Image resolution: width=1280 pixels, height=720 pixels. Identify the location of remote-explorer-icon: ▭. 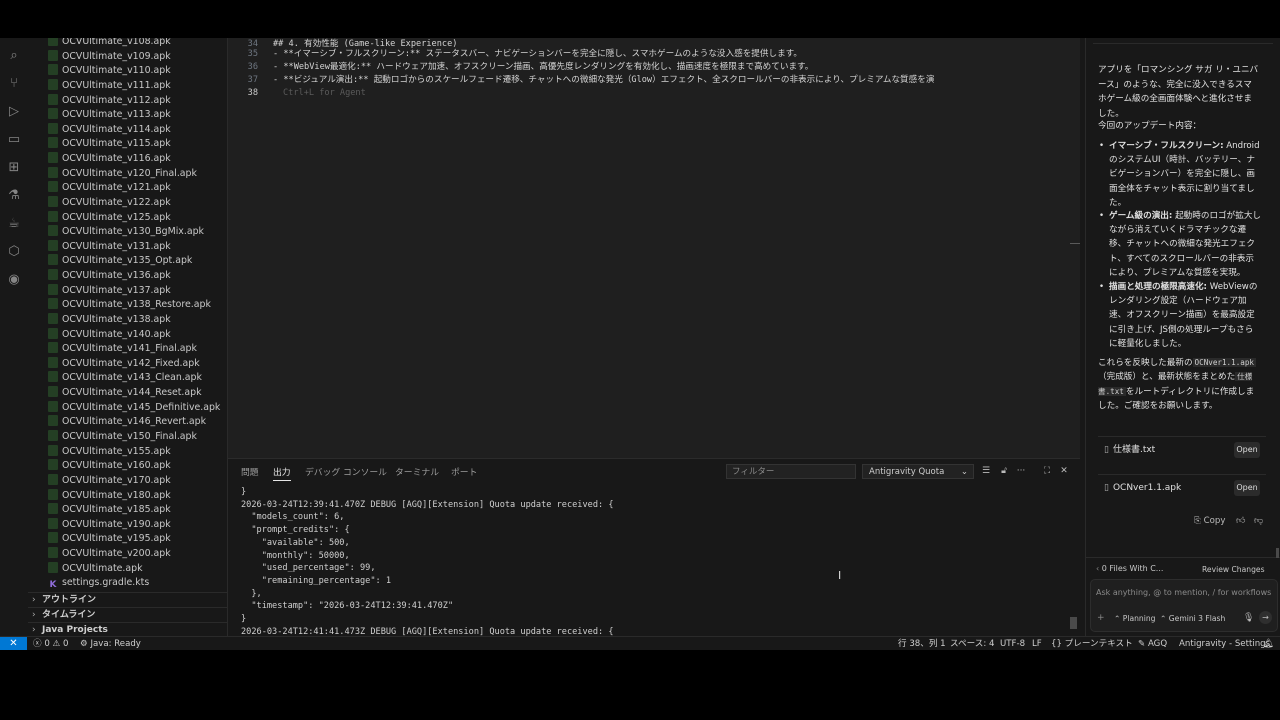
(14, 140).